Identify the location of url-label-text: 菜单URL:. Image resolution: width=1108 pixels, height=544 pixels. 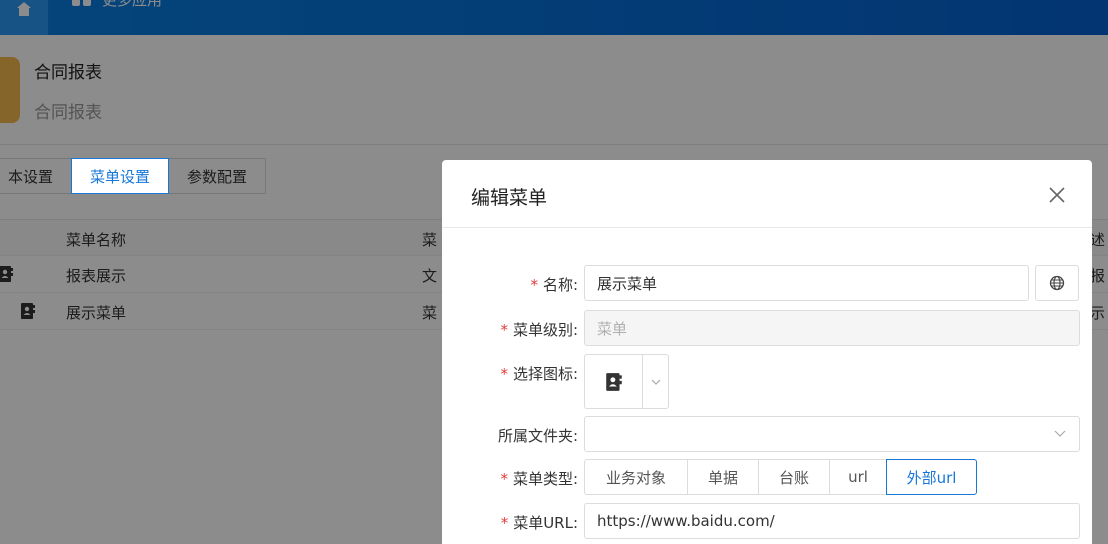
(545, 523).